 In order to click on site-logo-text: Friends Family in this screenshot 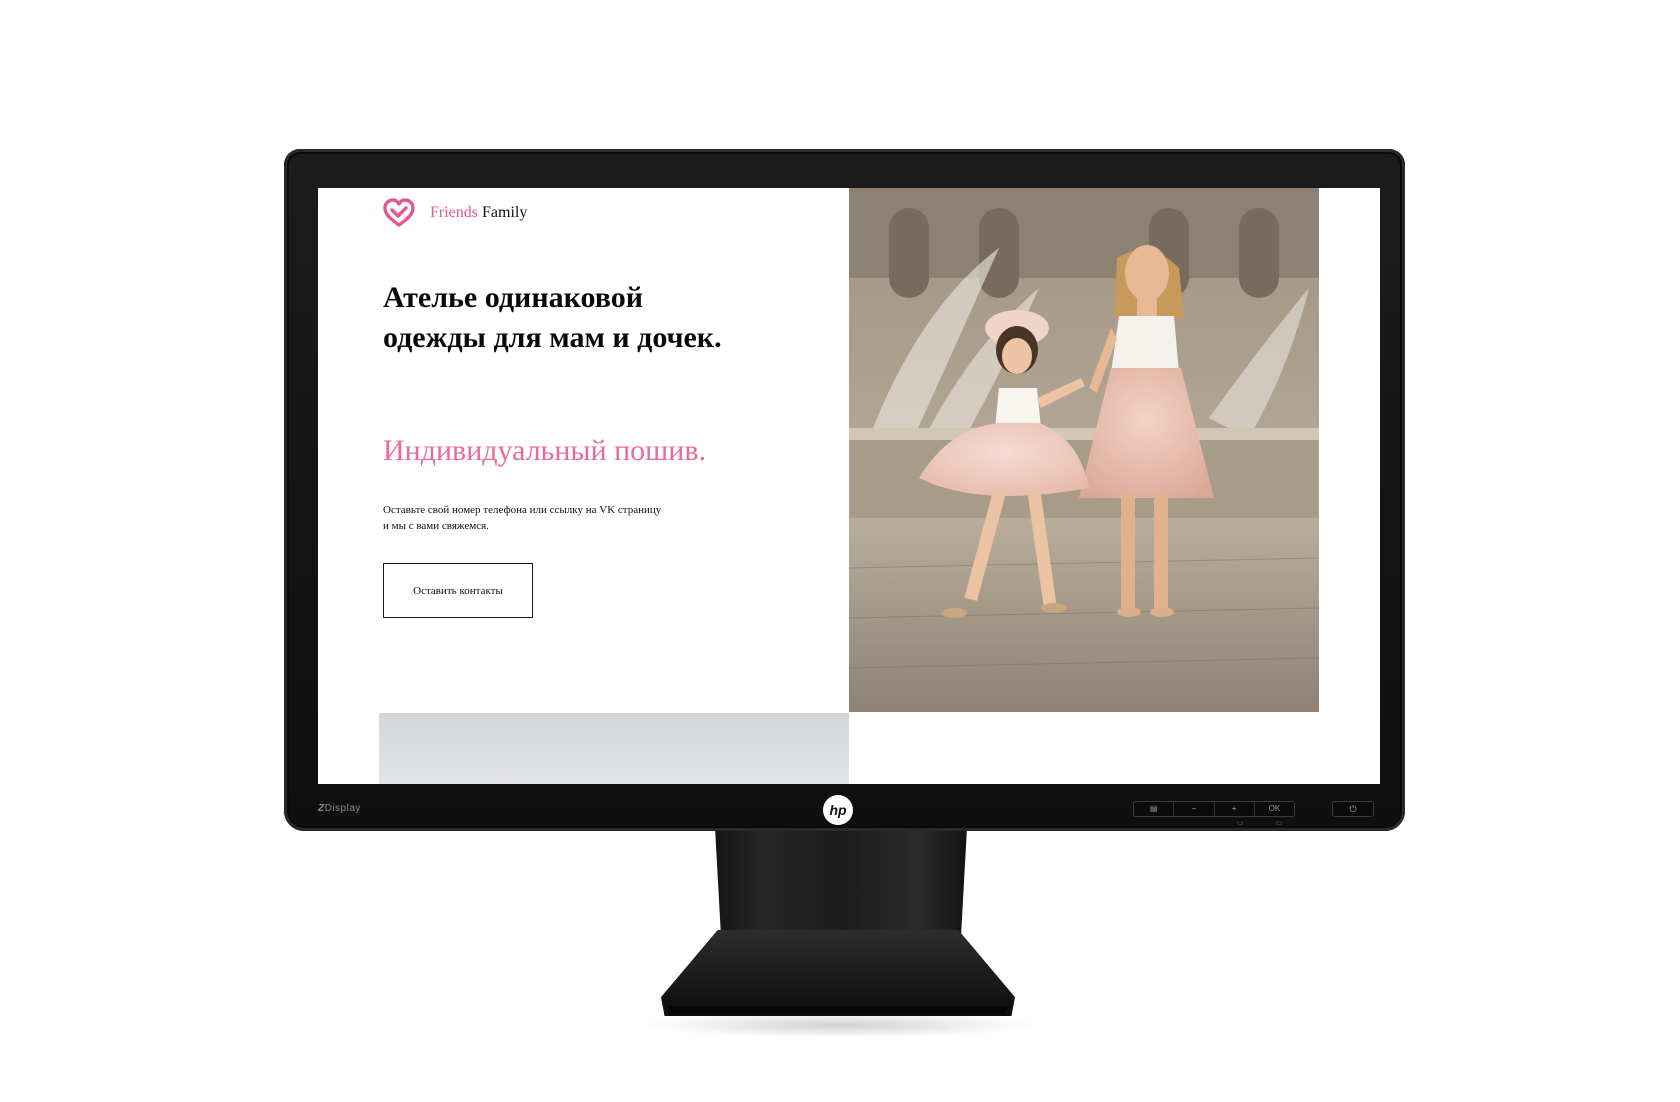, I will do `click(478, 213)`.